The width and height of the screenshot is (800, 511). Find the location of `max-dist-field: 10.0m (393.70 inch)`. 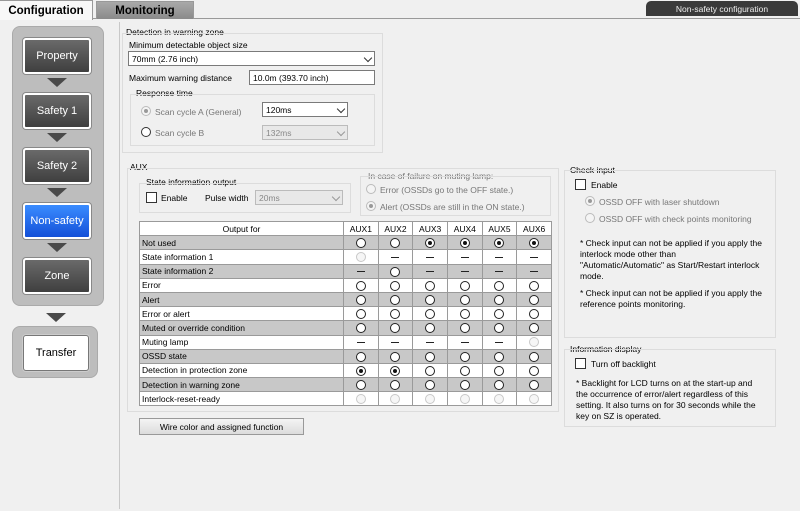

max-dist-field: 10.0m (393.70 inch) is located at coordinates (312, 77).